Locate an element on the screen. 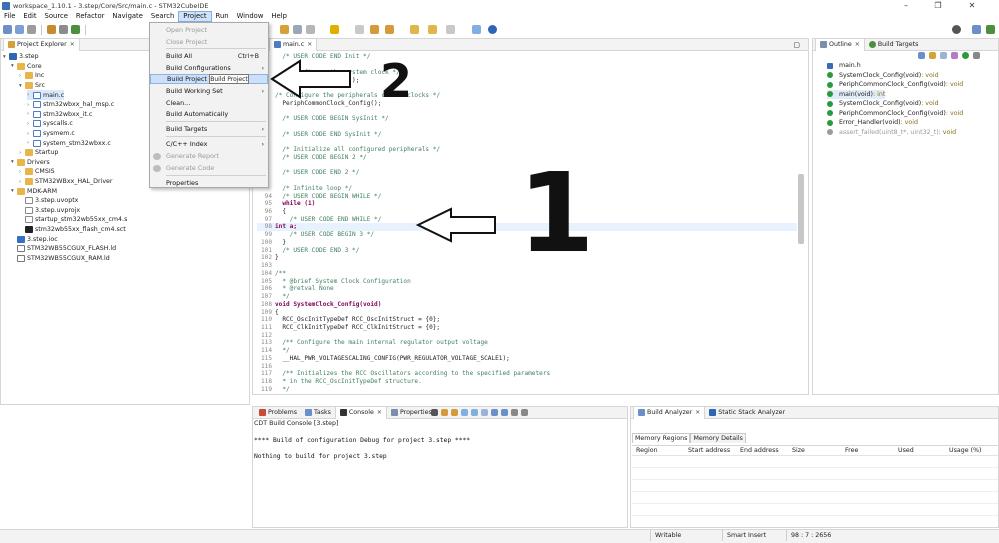  tree-item: › Startup is located at coordinates (38, 153).